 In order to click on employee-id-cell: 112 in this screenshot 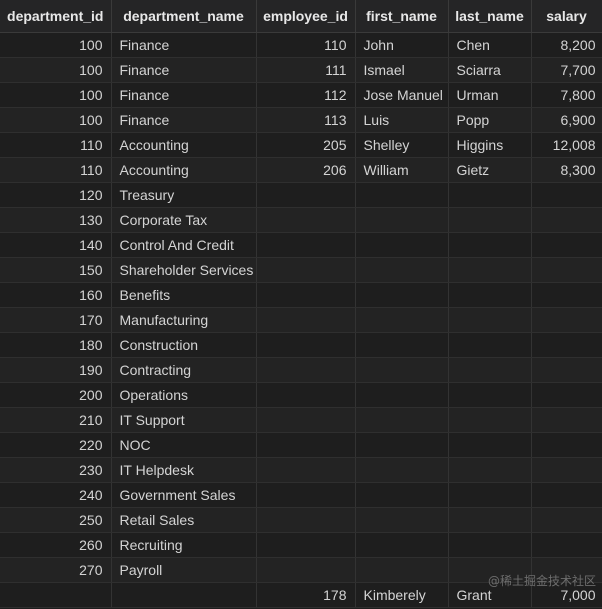, I will do `click(306, 95)`.